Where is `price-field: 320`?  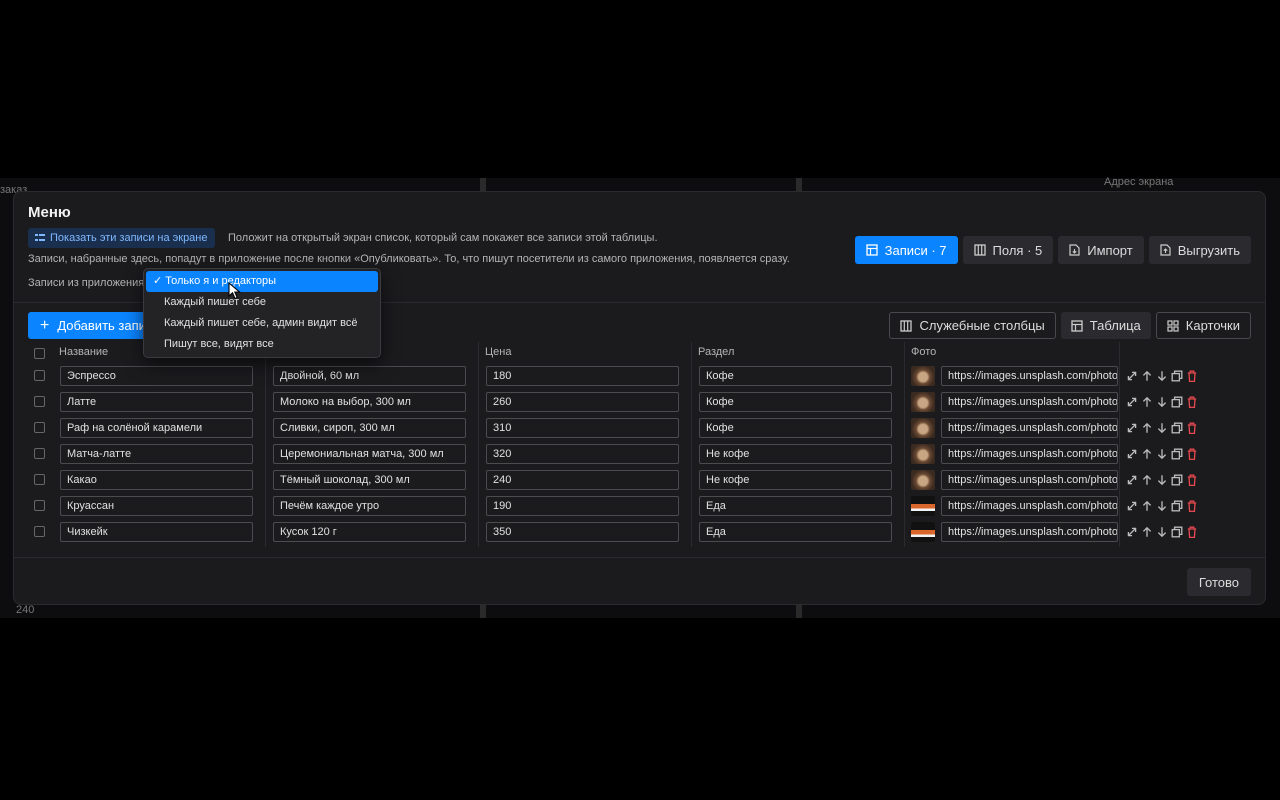 price-field: 320 is located at coordinates (582, 454).